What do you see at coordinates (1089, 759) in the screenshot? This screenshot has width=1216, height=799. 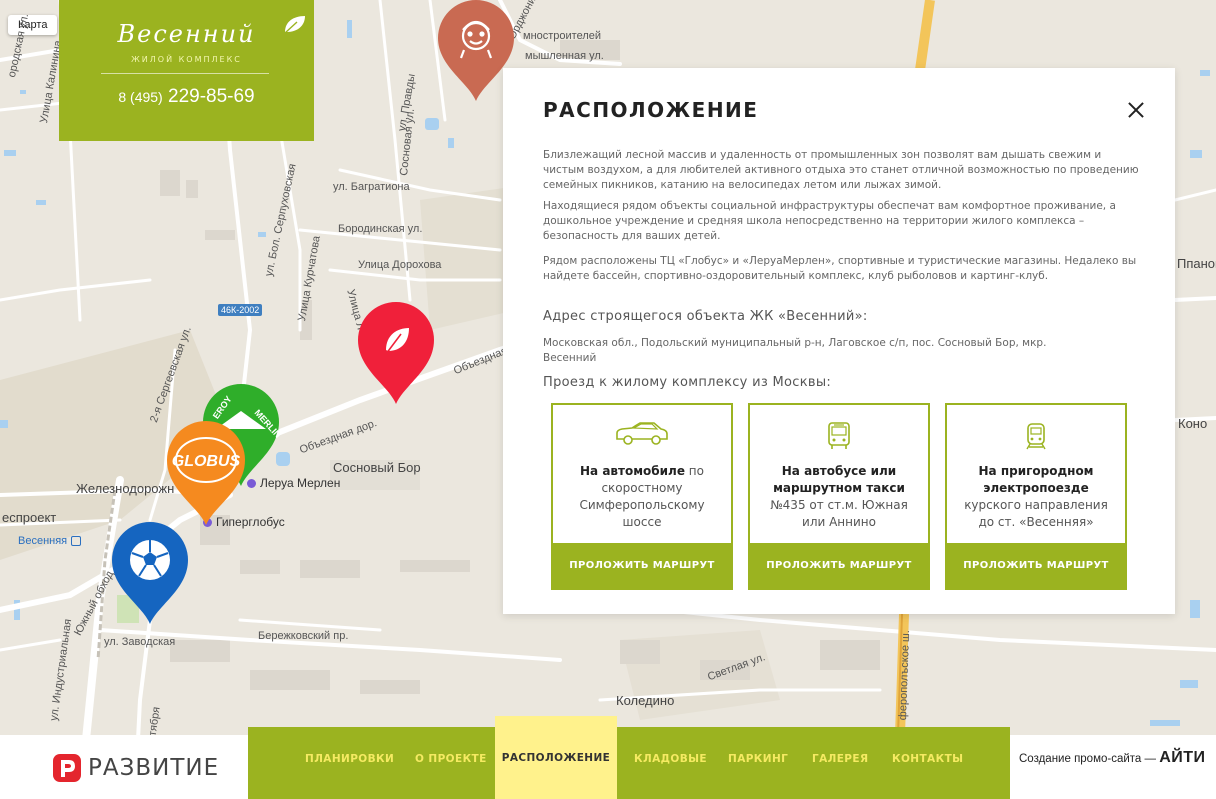 I see `credit-text: Создание промо-сайта —` at bounding box center [1089, 759].